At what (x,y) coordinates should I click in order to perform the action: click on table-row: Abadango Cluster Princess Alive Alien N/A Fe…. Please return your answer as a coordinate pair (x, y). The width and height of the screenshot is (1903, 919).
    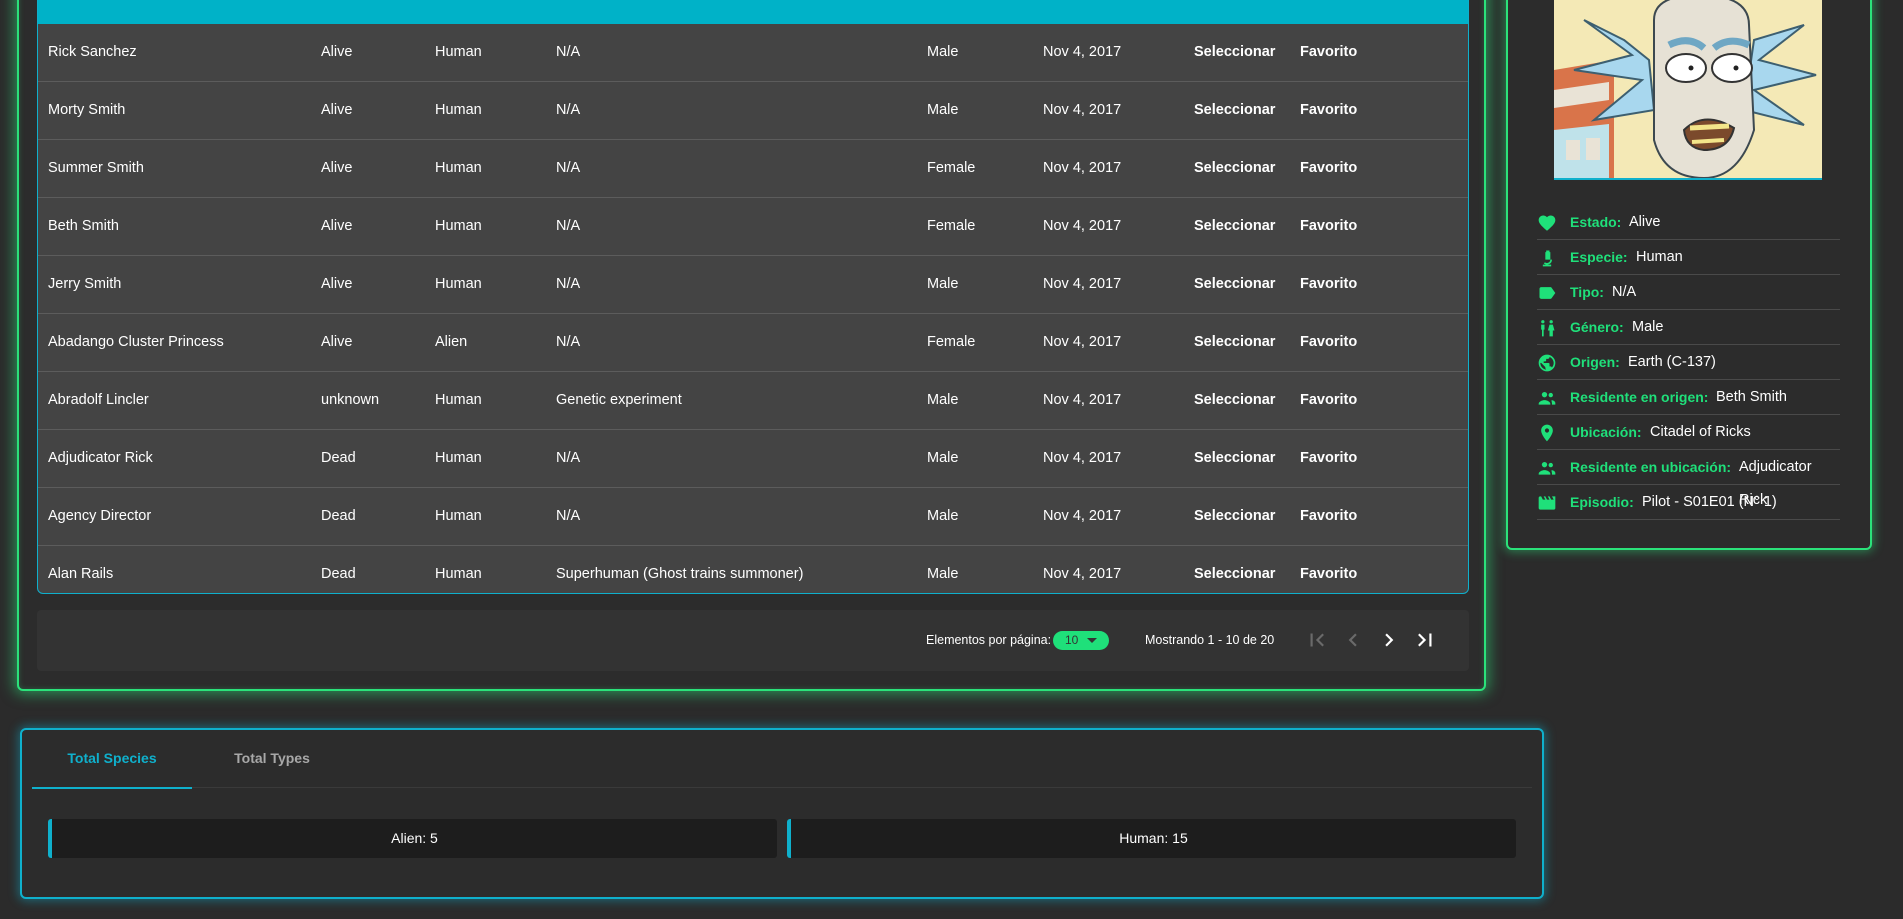
    Looking at the image, I should click on (753, 343).